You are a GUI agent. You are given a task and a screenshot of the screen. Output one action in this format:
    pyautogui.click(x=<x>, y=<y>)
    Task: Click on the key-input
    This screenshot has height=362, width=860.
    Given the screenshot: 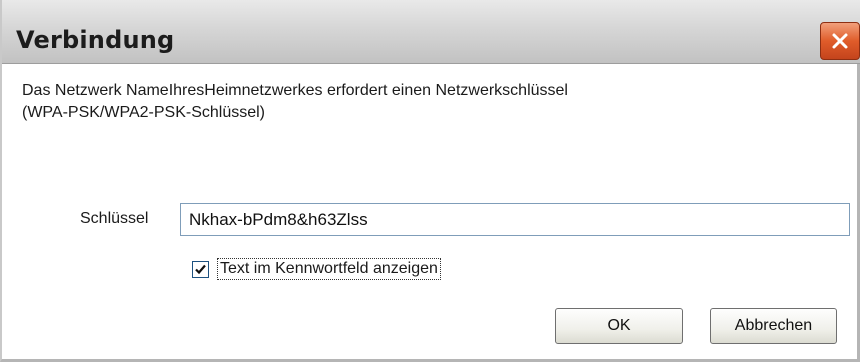 What is the action you would take?
    pyautogui.click(x=515, y=219)
    